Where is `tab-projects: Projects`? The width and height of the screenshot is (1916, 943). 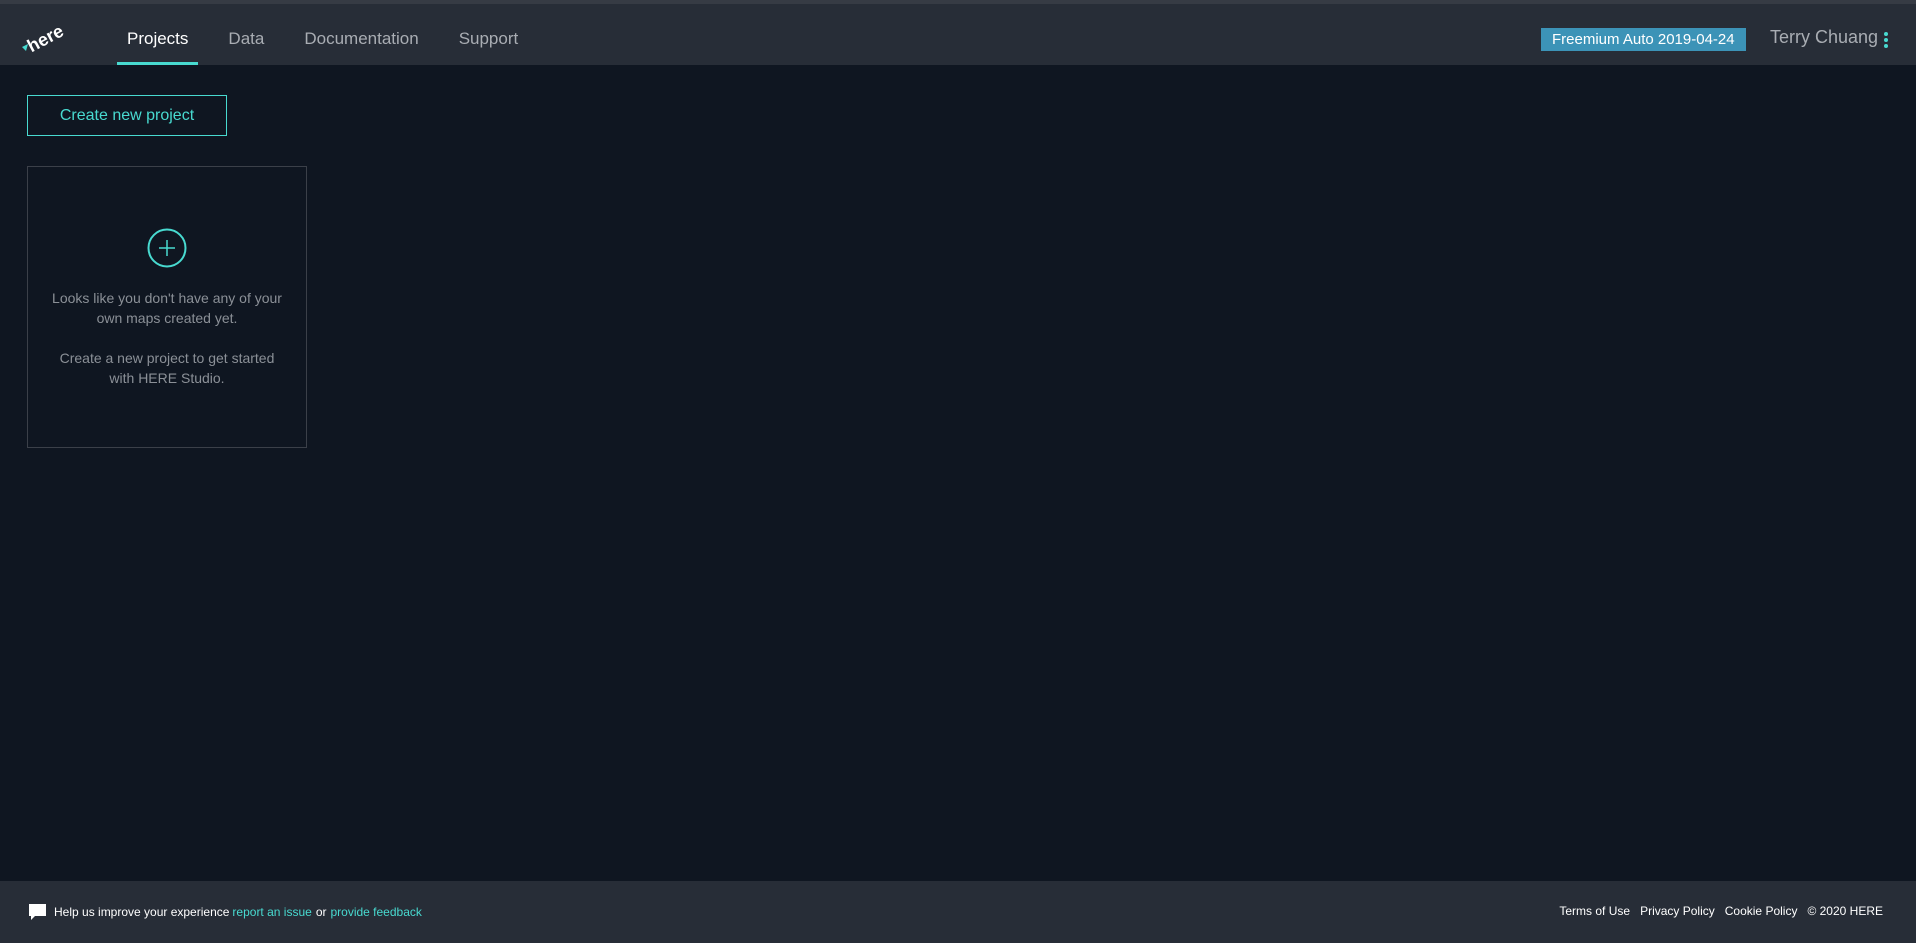
tab-projects: Projects is located at coordinates (158, 34).